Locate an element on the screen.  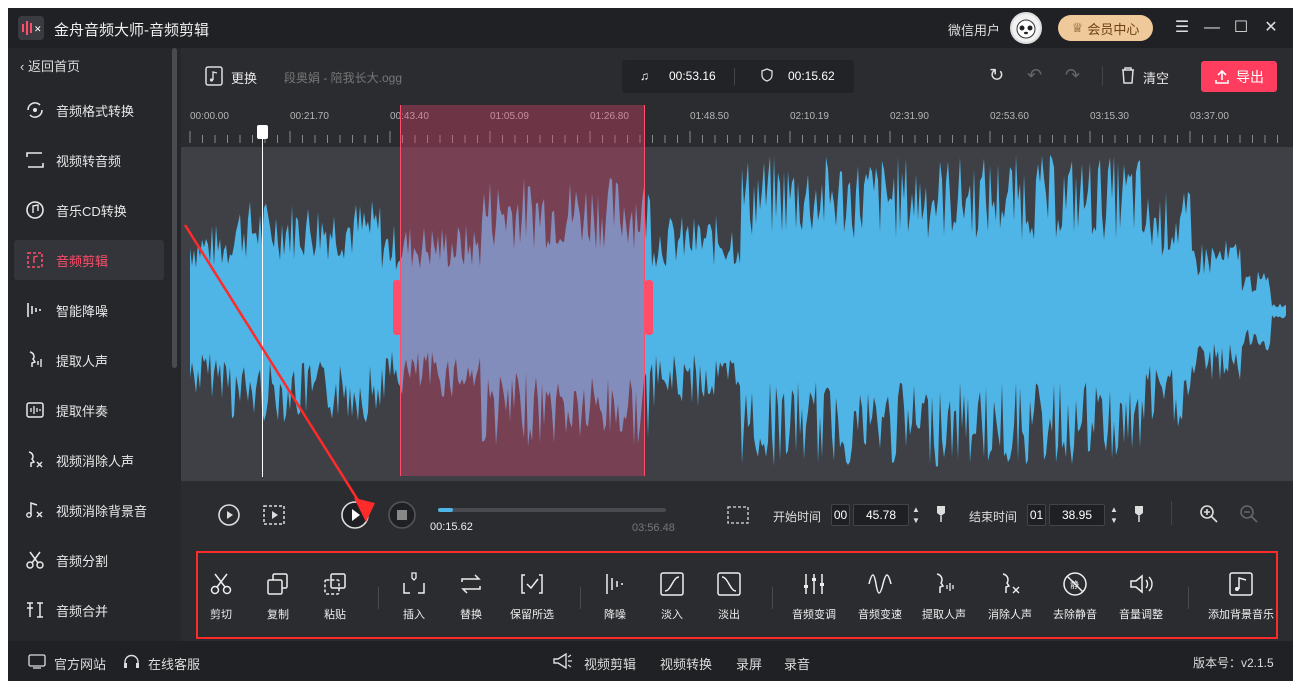
playhead is located at coordinates (262, 302).